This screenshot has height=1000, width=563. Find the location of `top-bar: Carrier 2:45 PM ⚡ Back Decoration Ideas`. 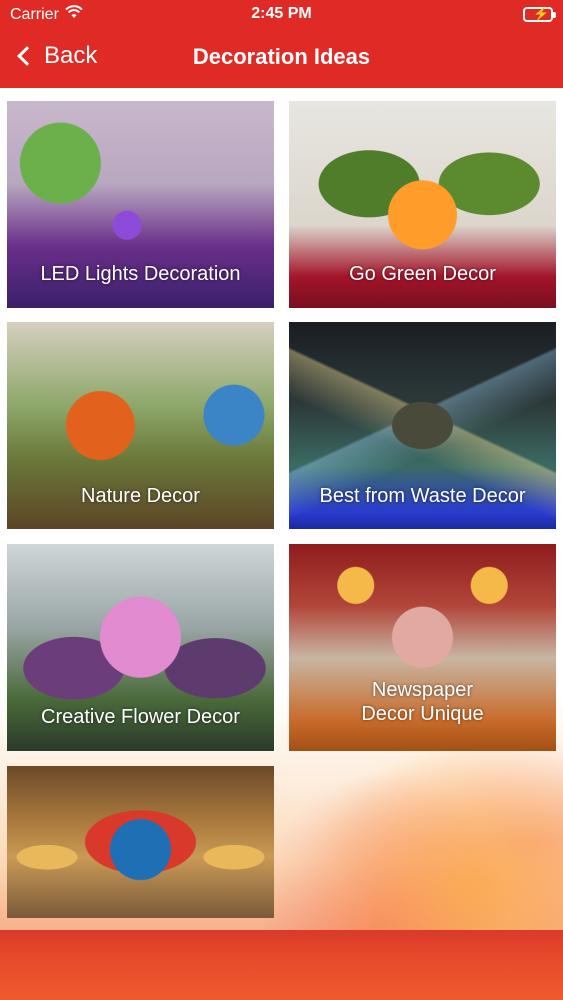

top-bar: Carrier 2:45 PM ⚡ Back Decoration Ideas is located at coordinates (281, 44).